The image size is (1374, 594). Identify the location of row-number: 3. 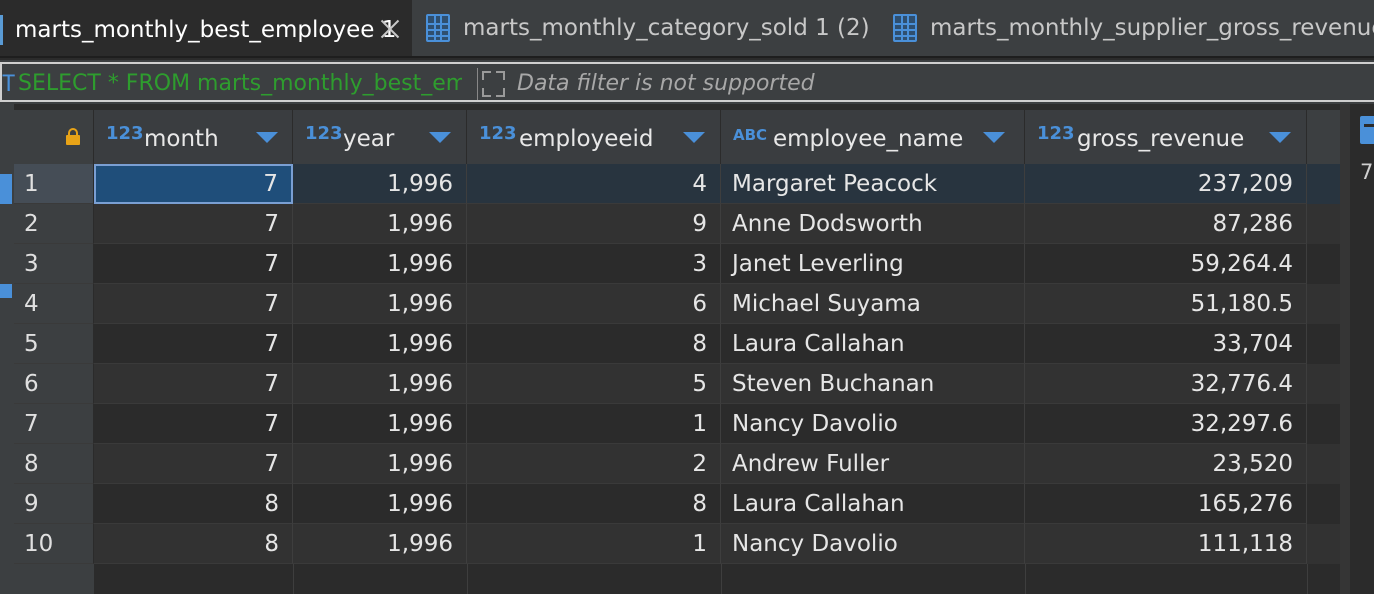
(54, 264).